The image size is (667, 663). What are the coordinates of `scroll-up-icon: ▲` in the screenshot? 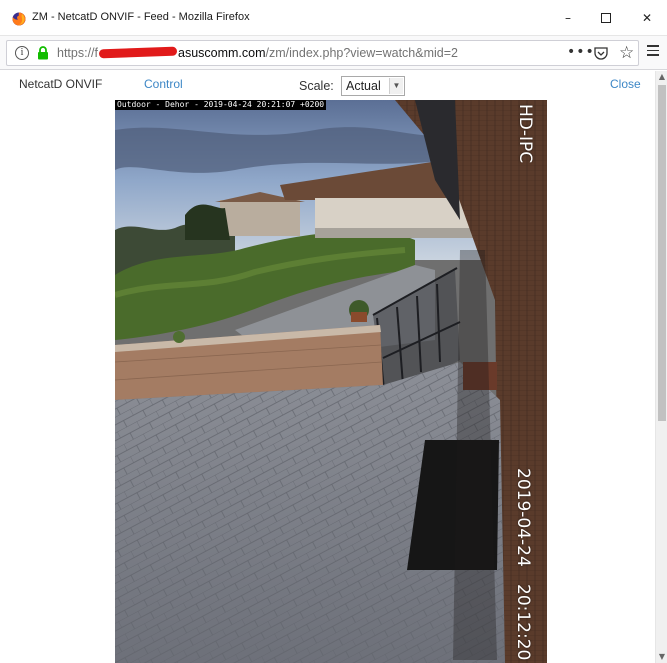 It's located at (661, 77).